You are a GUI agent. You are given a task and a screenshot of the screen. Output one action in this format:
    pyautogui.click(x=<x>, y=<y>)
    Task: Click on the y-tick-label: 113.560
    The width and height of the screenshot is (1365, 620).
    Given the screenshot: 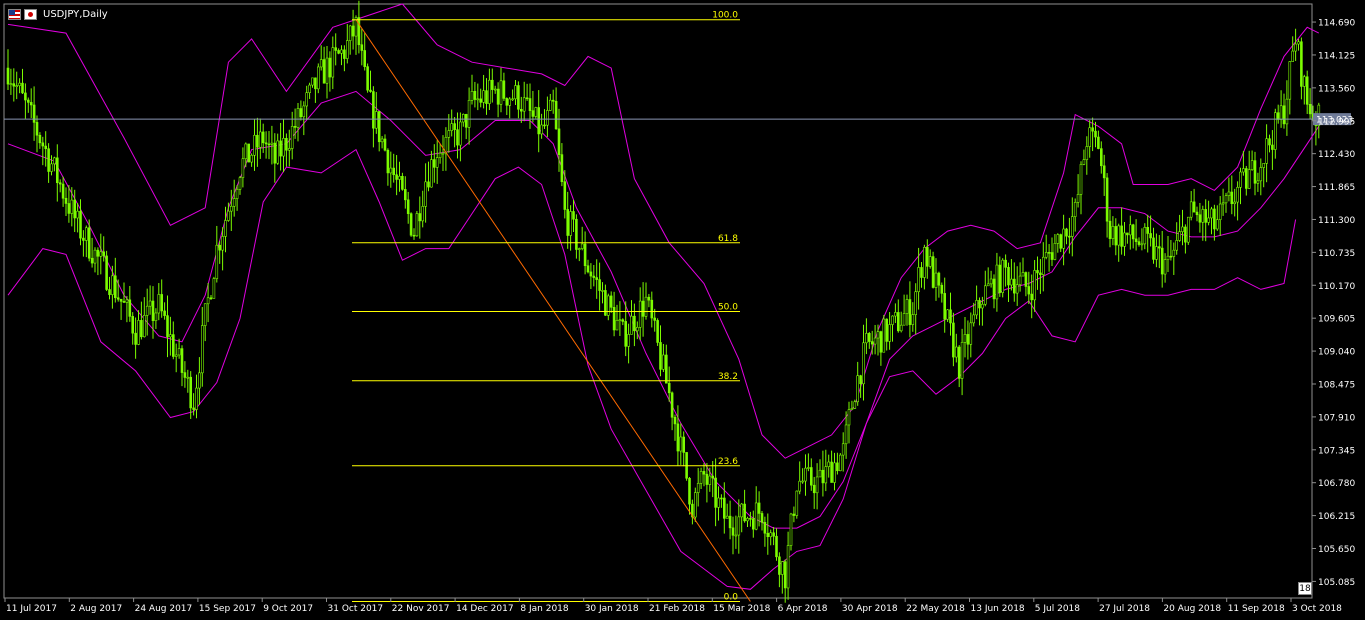 What is the action you would take?
    pyautogui.click(x=1336, y=89)
    